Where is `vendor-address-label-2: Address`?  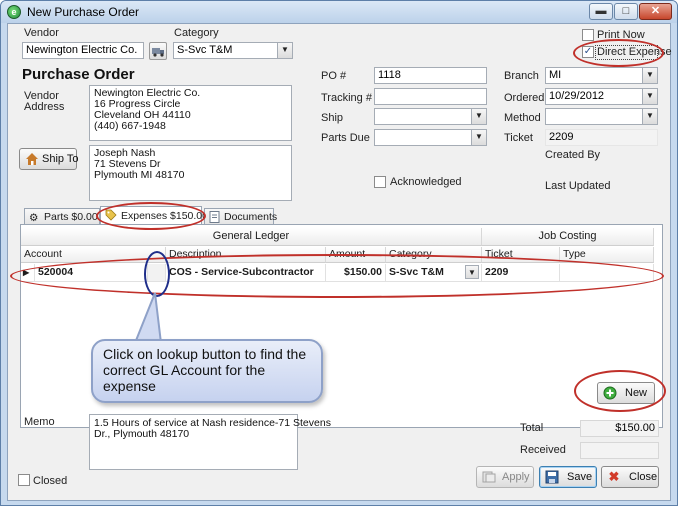
vendor-address-label-2: Address is located at coordinates (44, 107).